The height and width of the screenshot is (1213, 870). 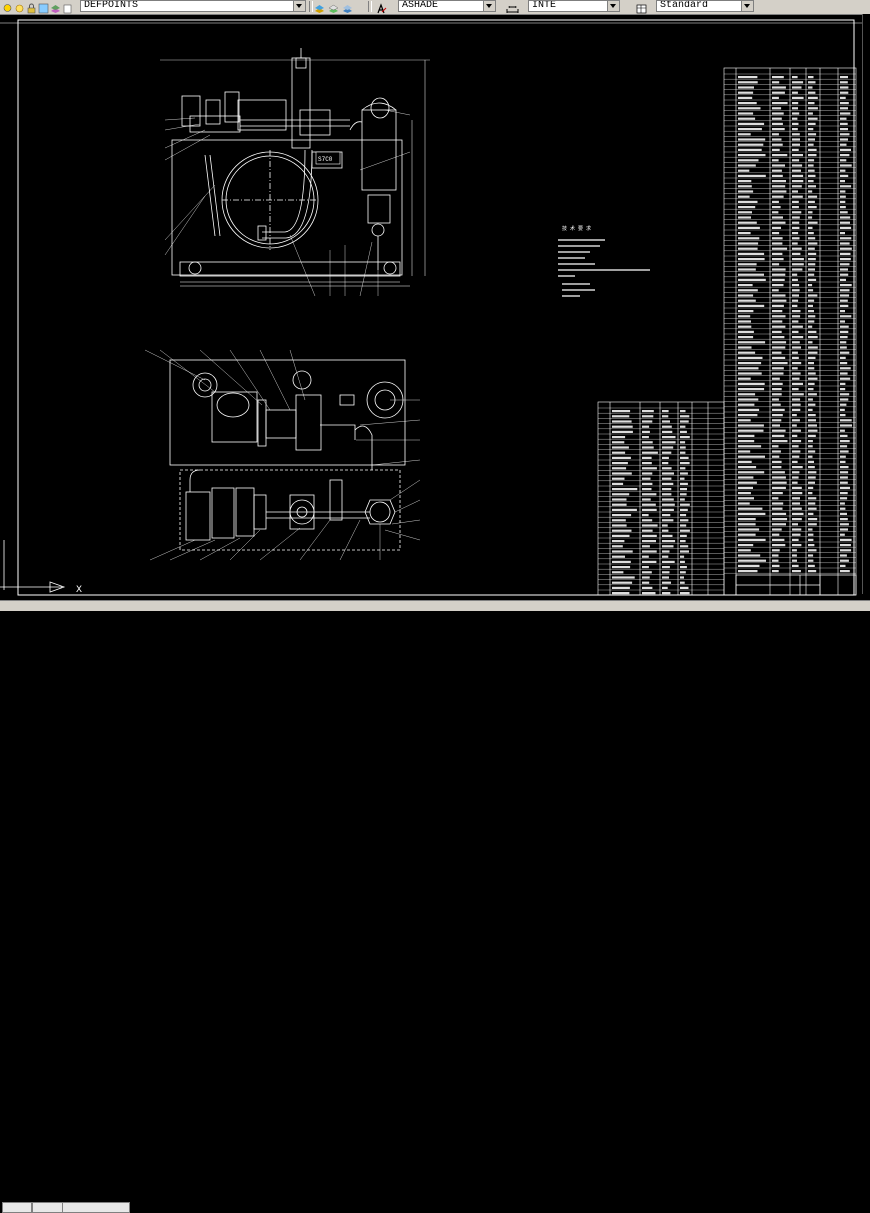 What do you see at coordinates (325, 159) in the screenshot?
I see `tag-box-label: S7C0` at bounding box center [325, 159].